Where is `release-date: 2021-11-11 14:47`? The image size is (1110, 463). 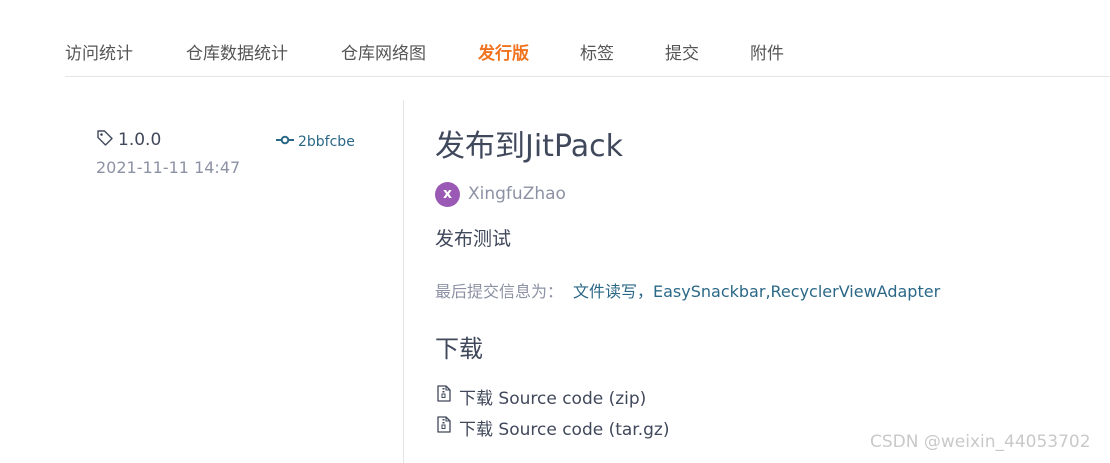 release-date: 2021-11-11 14:47 is located at coordinates (168, 167).